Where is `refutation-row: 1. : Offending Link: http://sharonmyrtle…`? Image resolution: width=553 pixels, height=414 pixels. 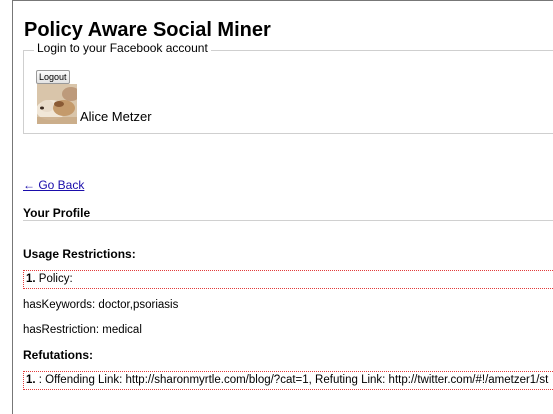 refutation-row: 1. : Offending Link: http://sharonmyrtle… is located at coordinates (288, 380).